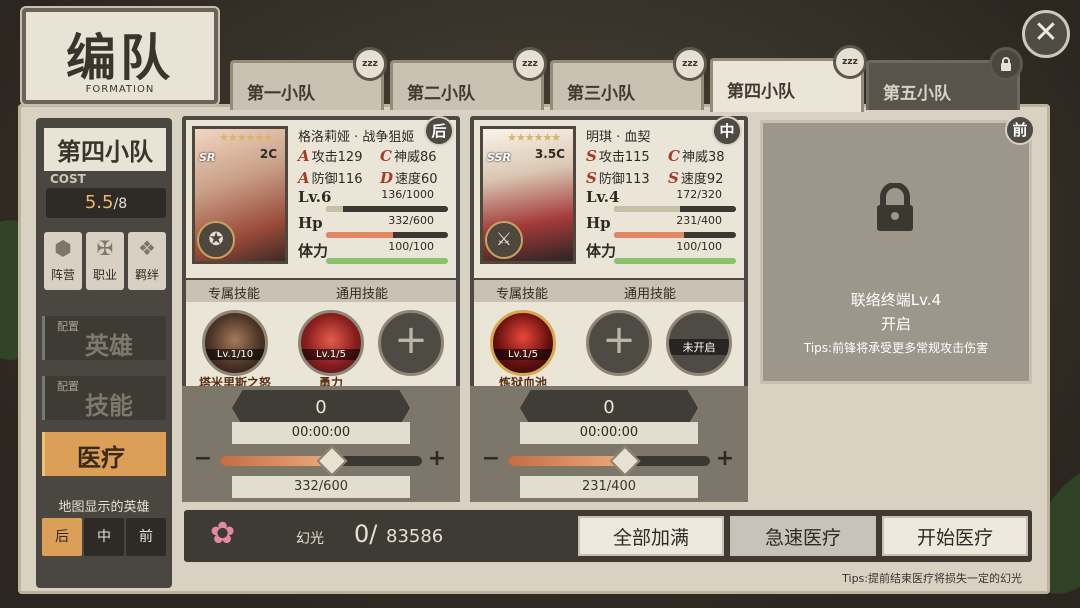  Describe the element at coordinates (441, 94) in the screenshot. I see `tab-label: 第二小队` at that location.